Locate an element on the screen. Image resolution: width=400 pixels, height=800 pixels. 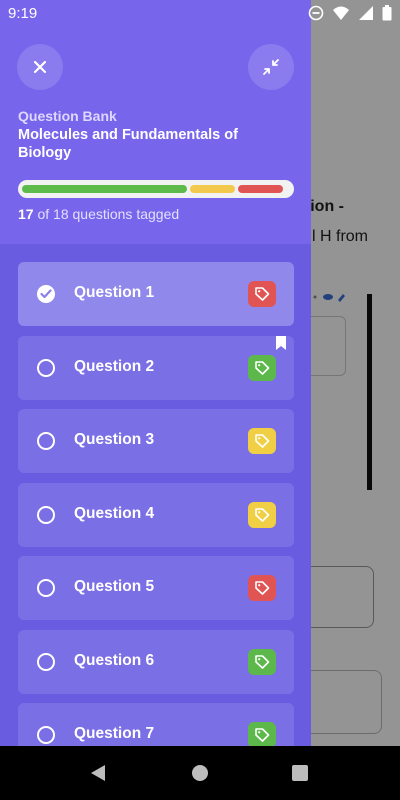
progress-green-segment is located at coordinates (104, 189).